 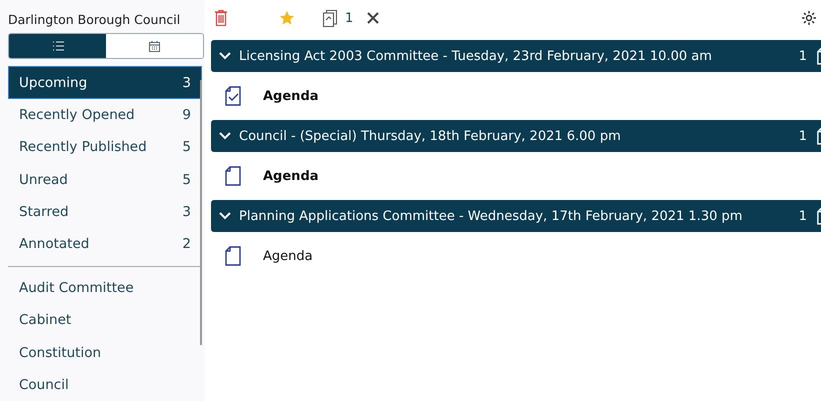 I want to click on list-view-button, so click(x=57, y=46).